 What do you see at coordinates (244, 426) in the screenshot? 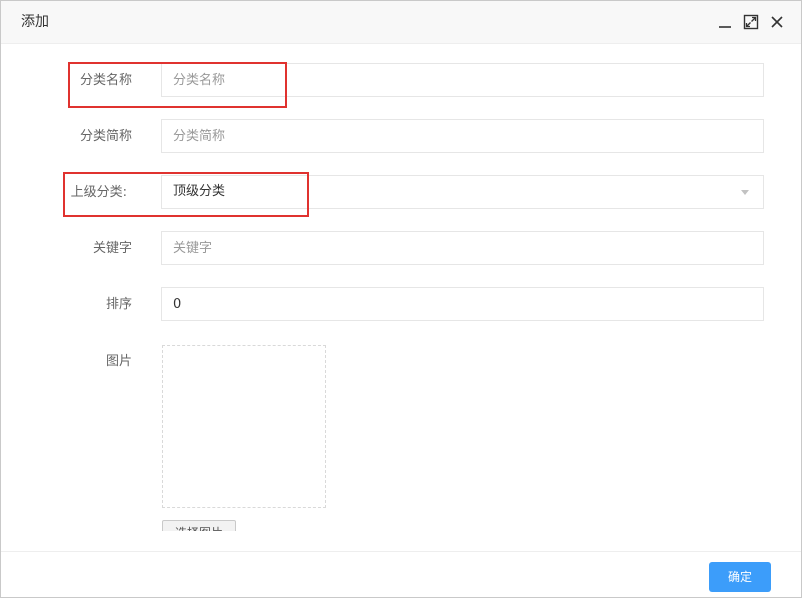
I see `image-preview-area` at bounding box center [244, 426].